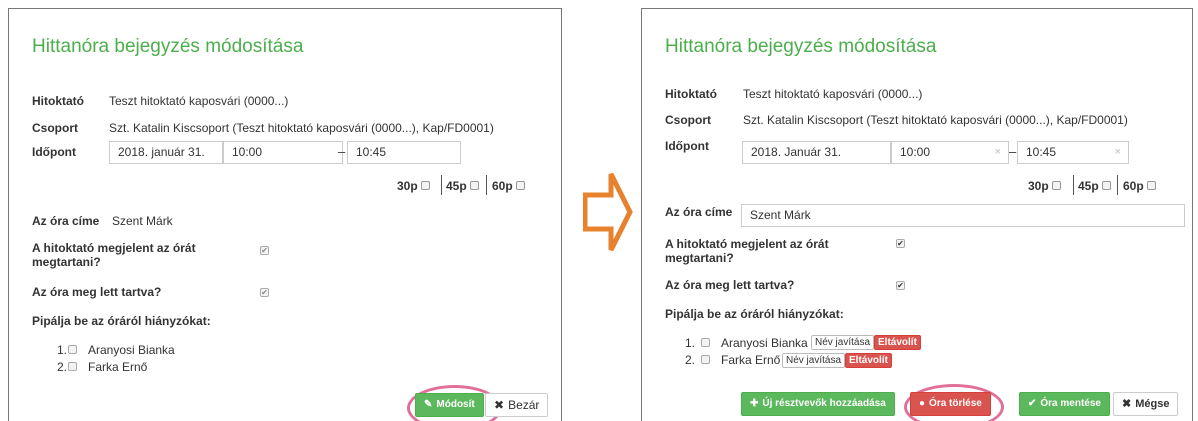 This screenshot has width=1198, height=421. Describe the element at coordinates (283, 152) in the screenshot. I see `start-time-input: 10:00` at that location.